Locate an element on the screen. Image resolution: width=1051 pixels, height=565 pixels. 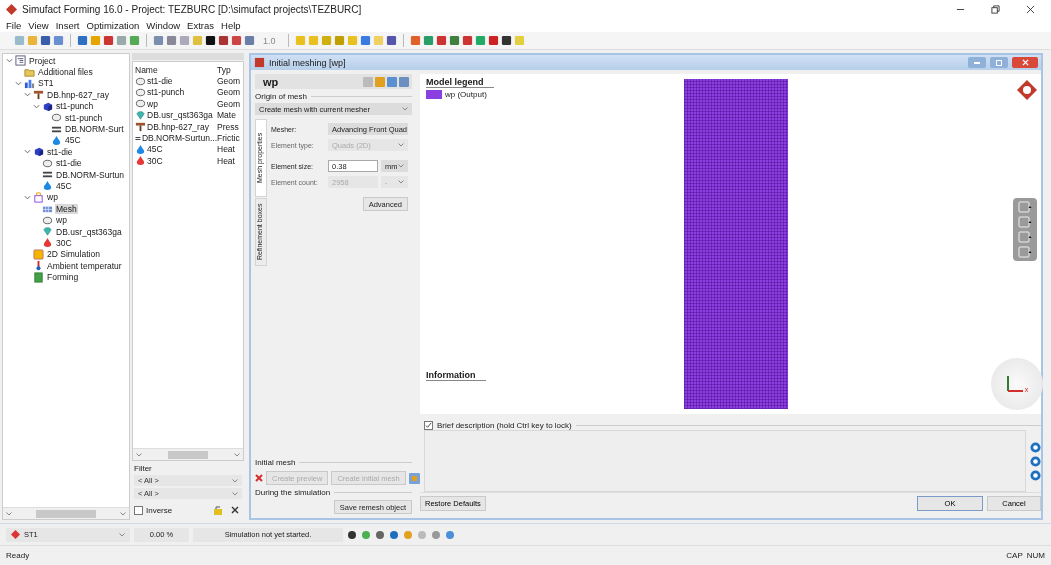
drop-icon is located at coordinates (140, 149).